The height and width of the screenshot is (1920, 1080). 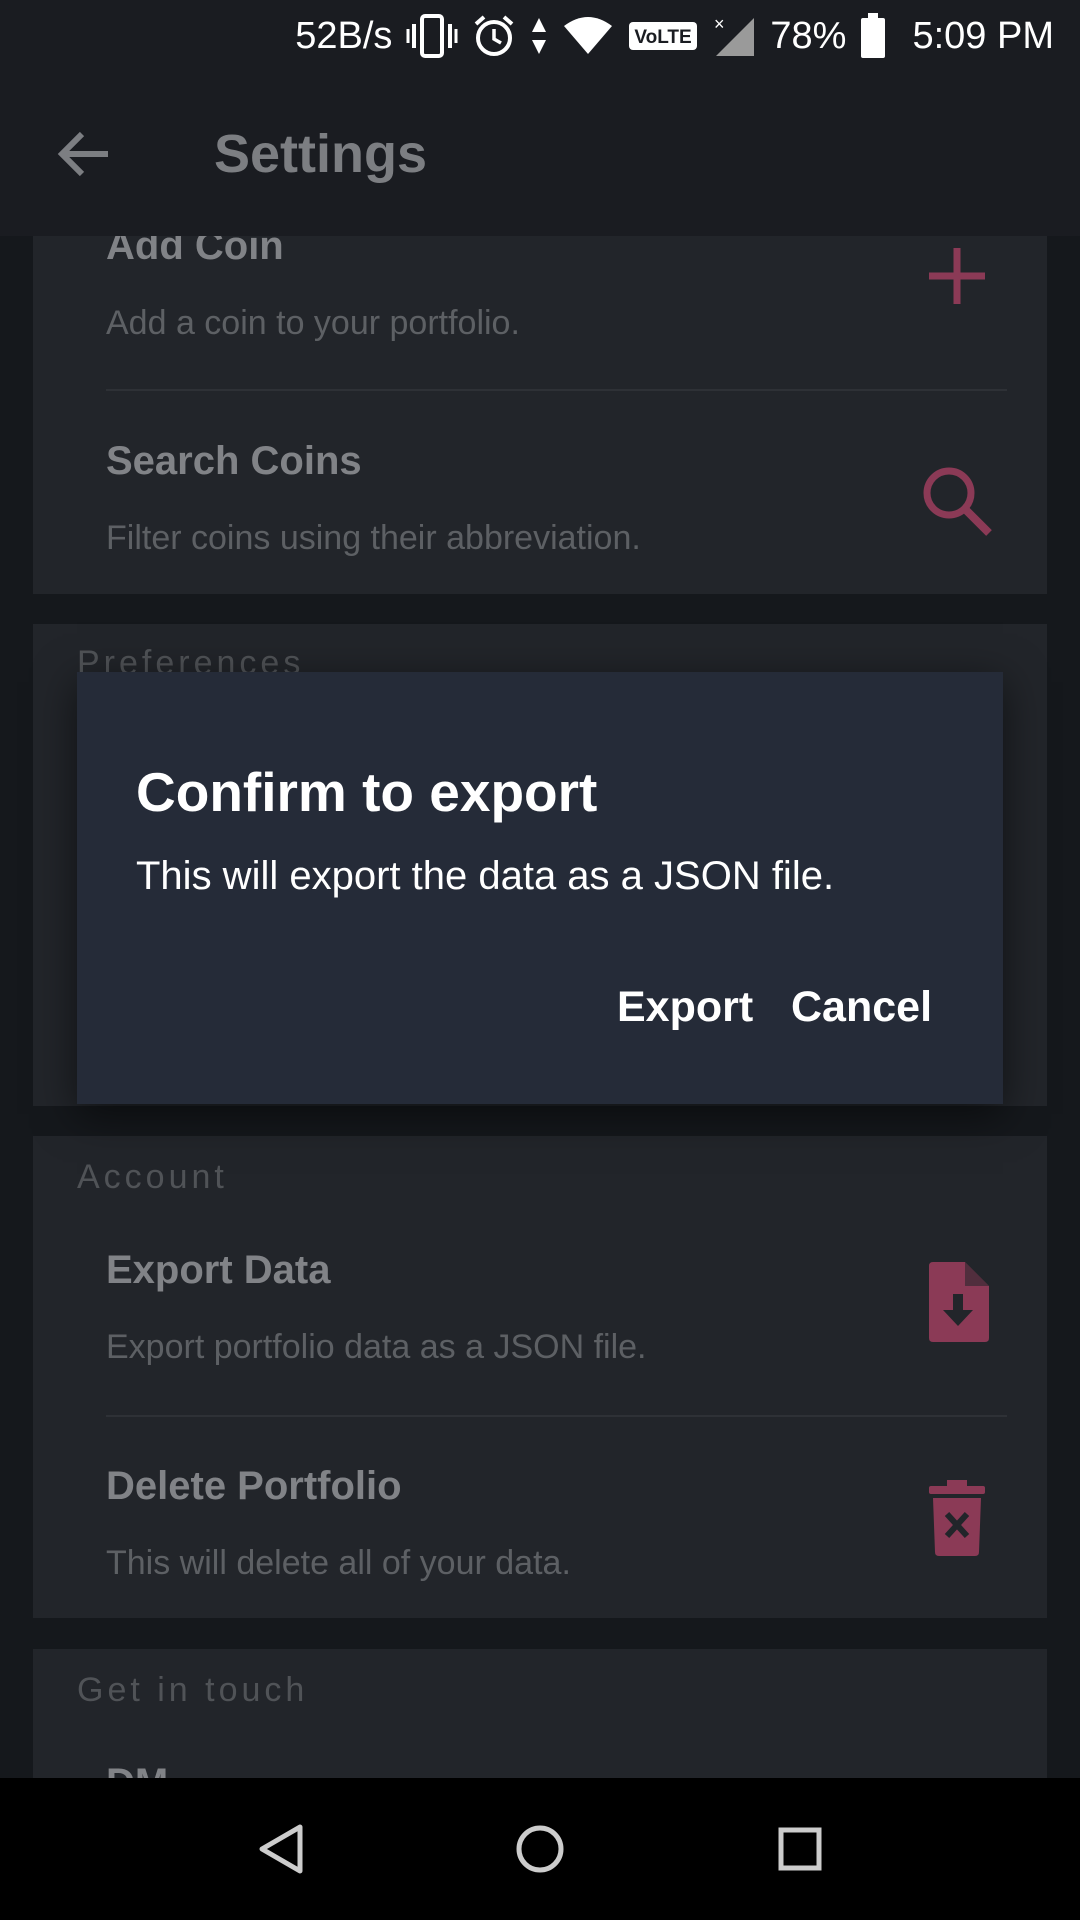 I want to click on volte-icon: VoLTE, so click(x=663, y=36).